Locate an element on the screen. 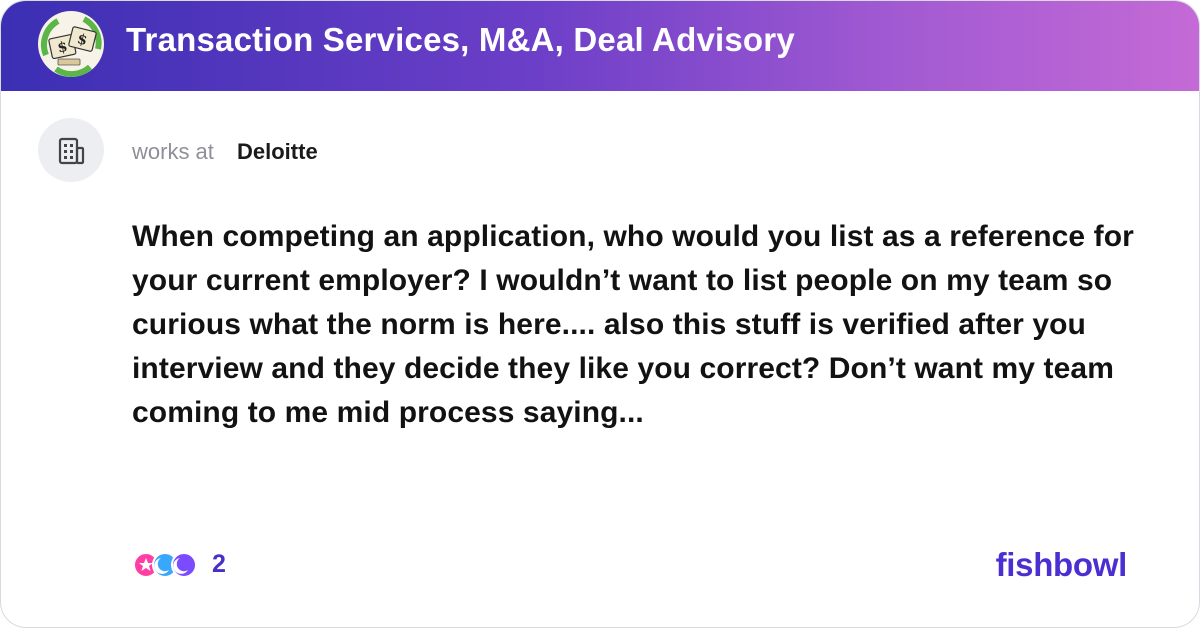  building-icon is located at coordinates (71, 150).